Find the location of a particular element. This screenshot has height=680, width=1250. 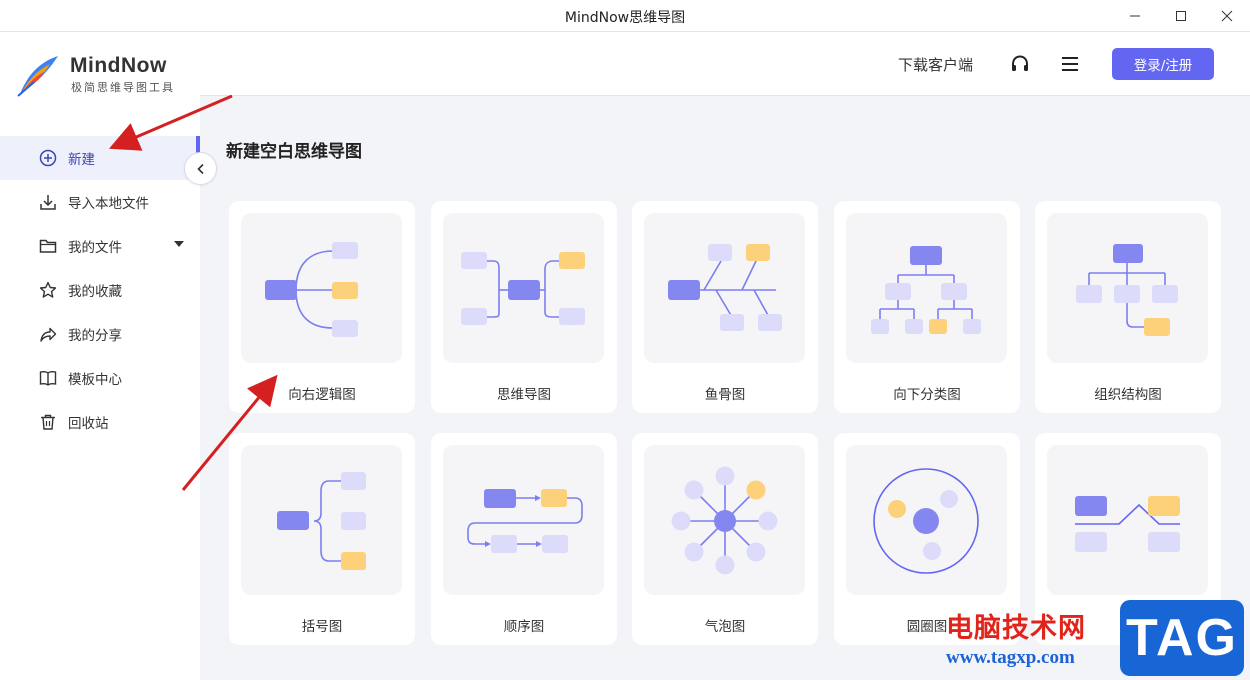

sidebar-item-templates: 模板中心 is located at coordinates (100, 378).